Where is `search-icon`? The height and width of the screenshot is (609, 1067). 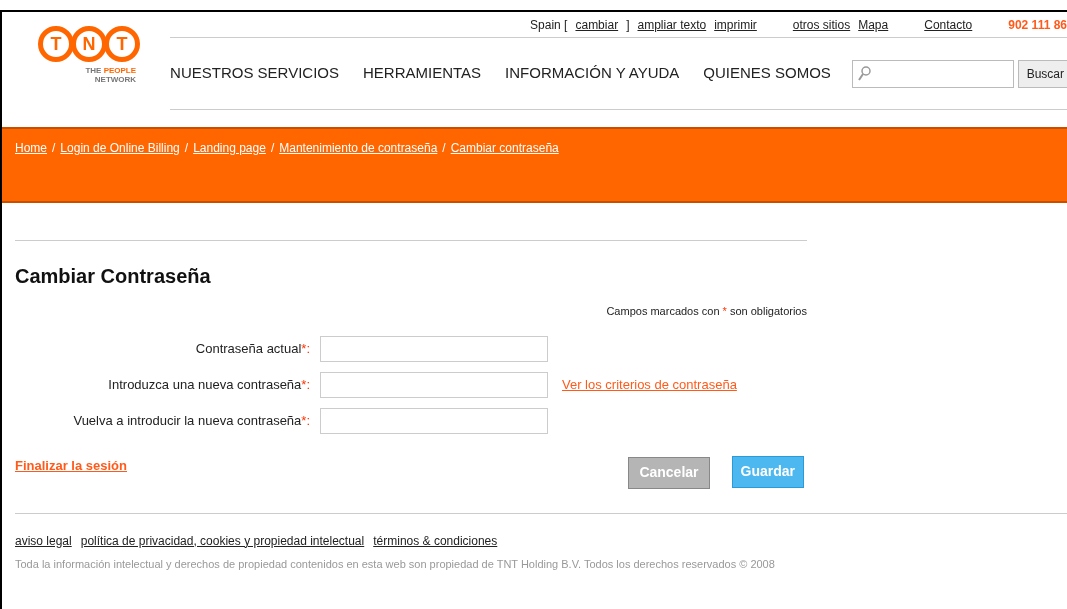
search-icon is located at coordinates (863, 73).